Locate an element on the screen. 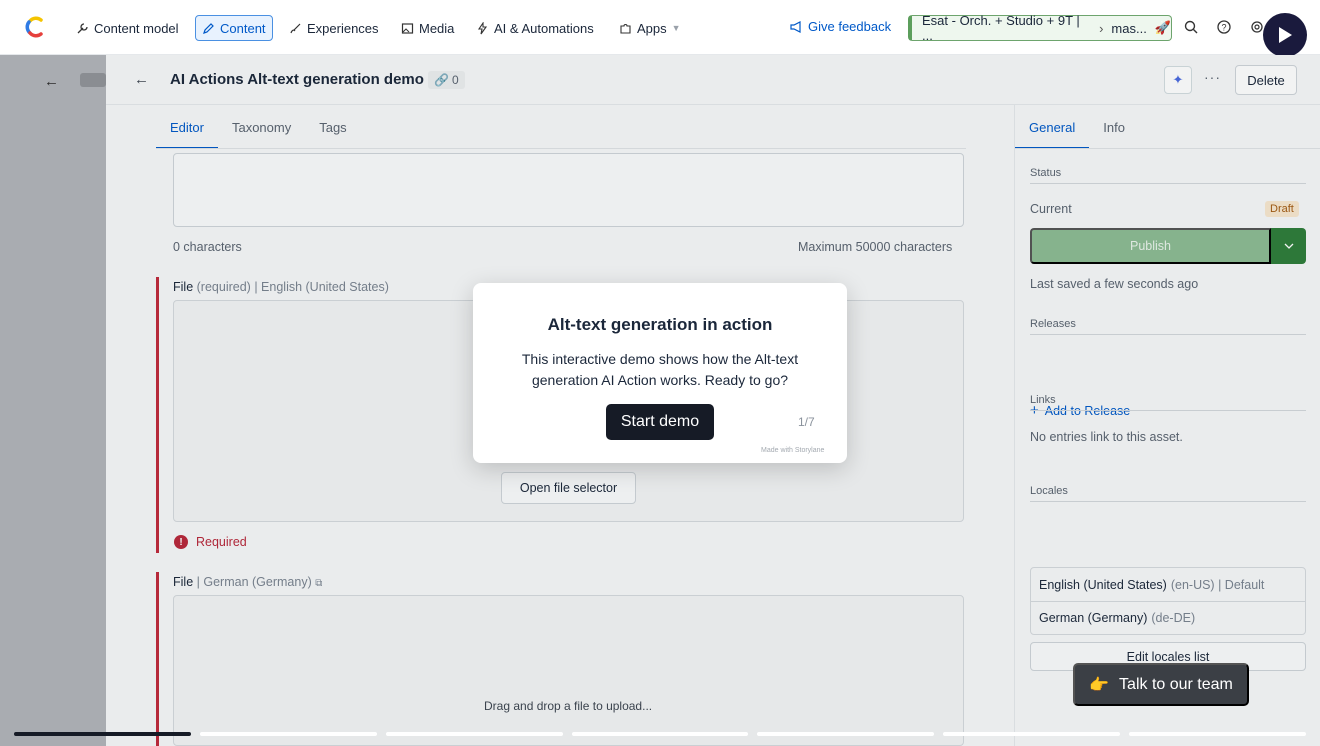 This screenshot has width=1320, height=746. contentful-logo-icon is located at coordinates (35, 27).